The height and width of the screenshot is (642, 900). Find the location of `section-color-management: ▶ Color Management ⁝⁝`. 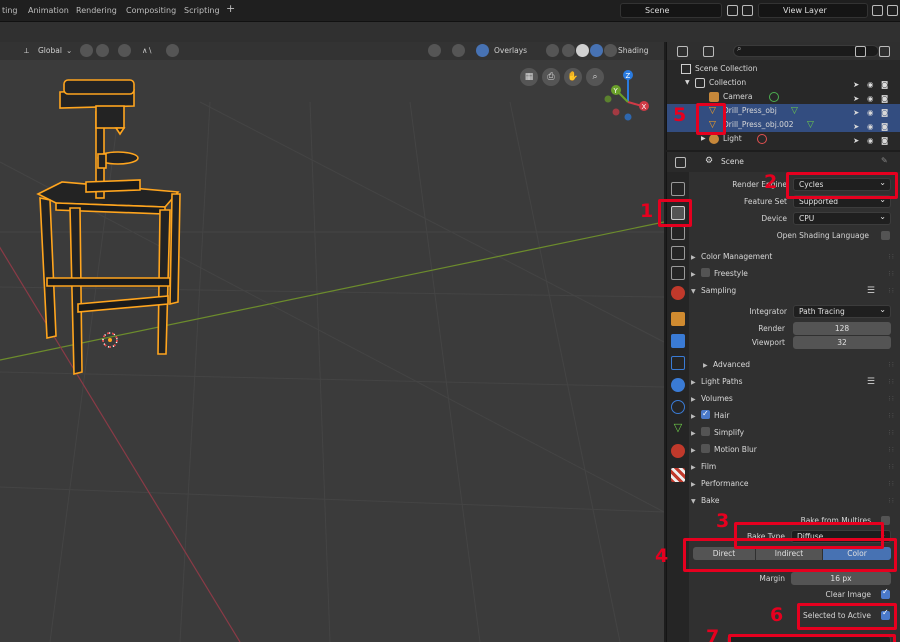

section-color-management: ▶ Color Management ⁝⁝ is located at coordinates (795, 257).